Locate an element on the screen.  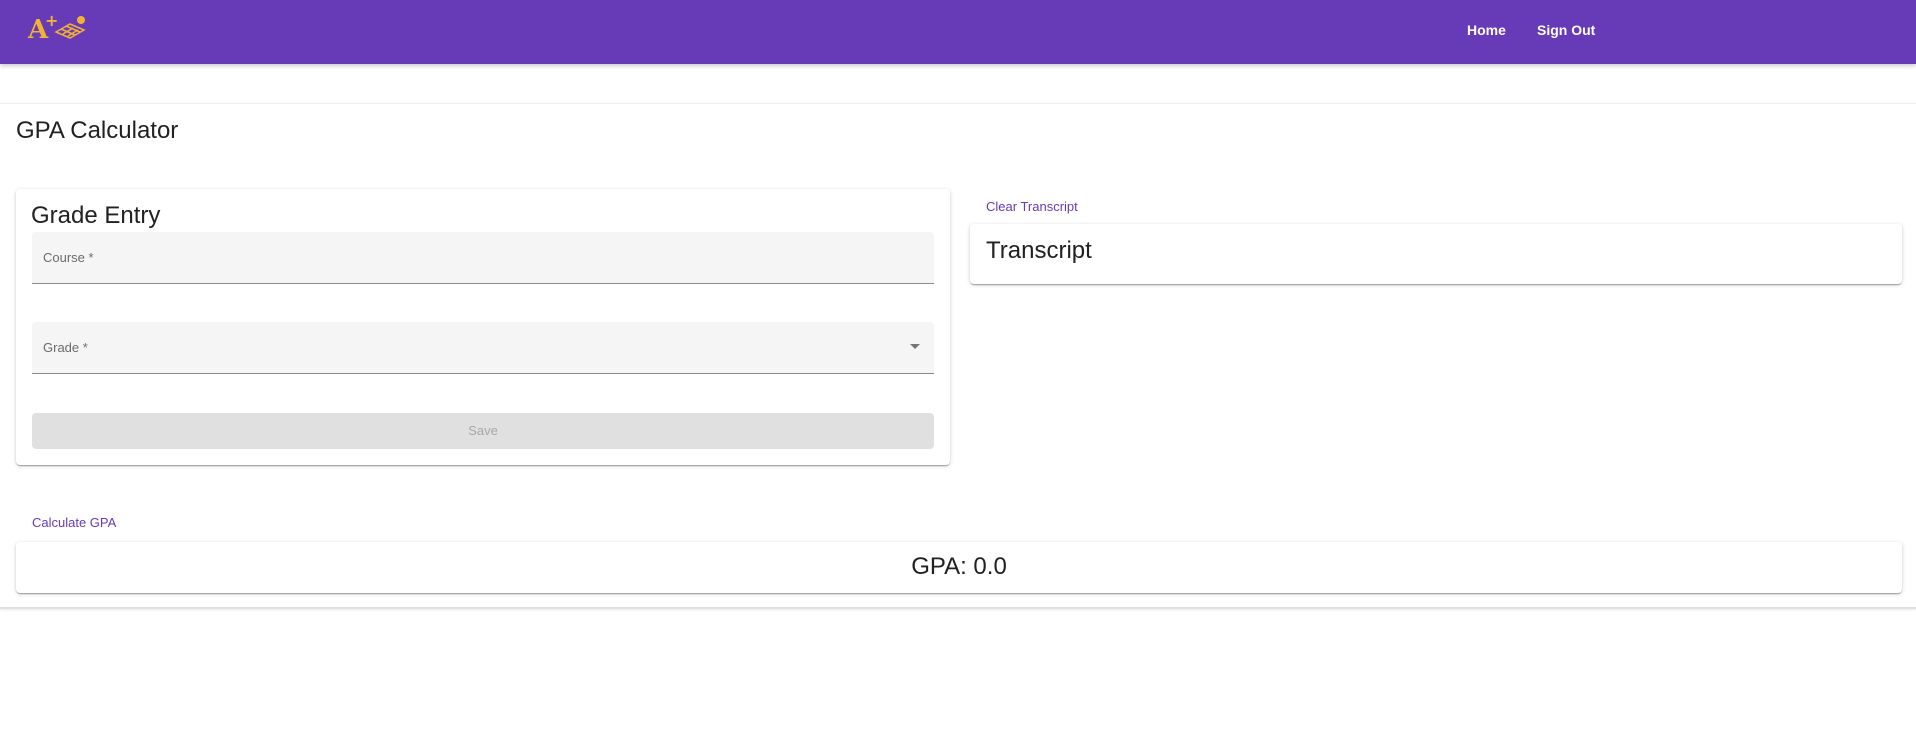
gpa-result-text: GPA: 0.0 is located at coordinates (959, 566).